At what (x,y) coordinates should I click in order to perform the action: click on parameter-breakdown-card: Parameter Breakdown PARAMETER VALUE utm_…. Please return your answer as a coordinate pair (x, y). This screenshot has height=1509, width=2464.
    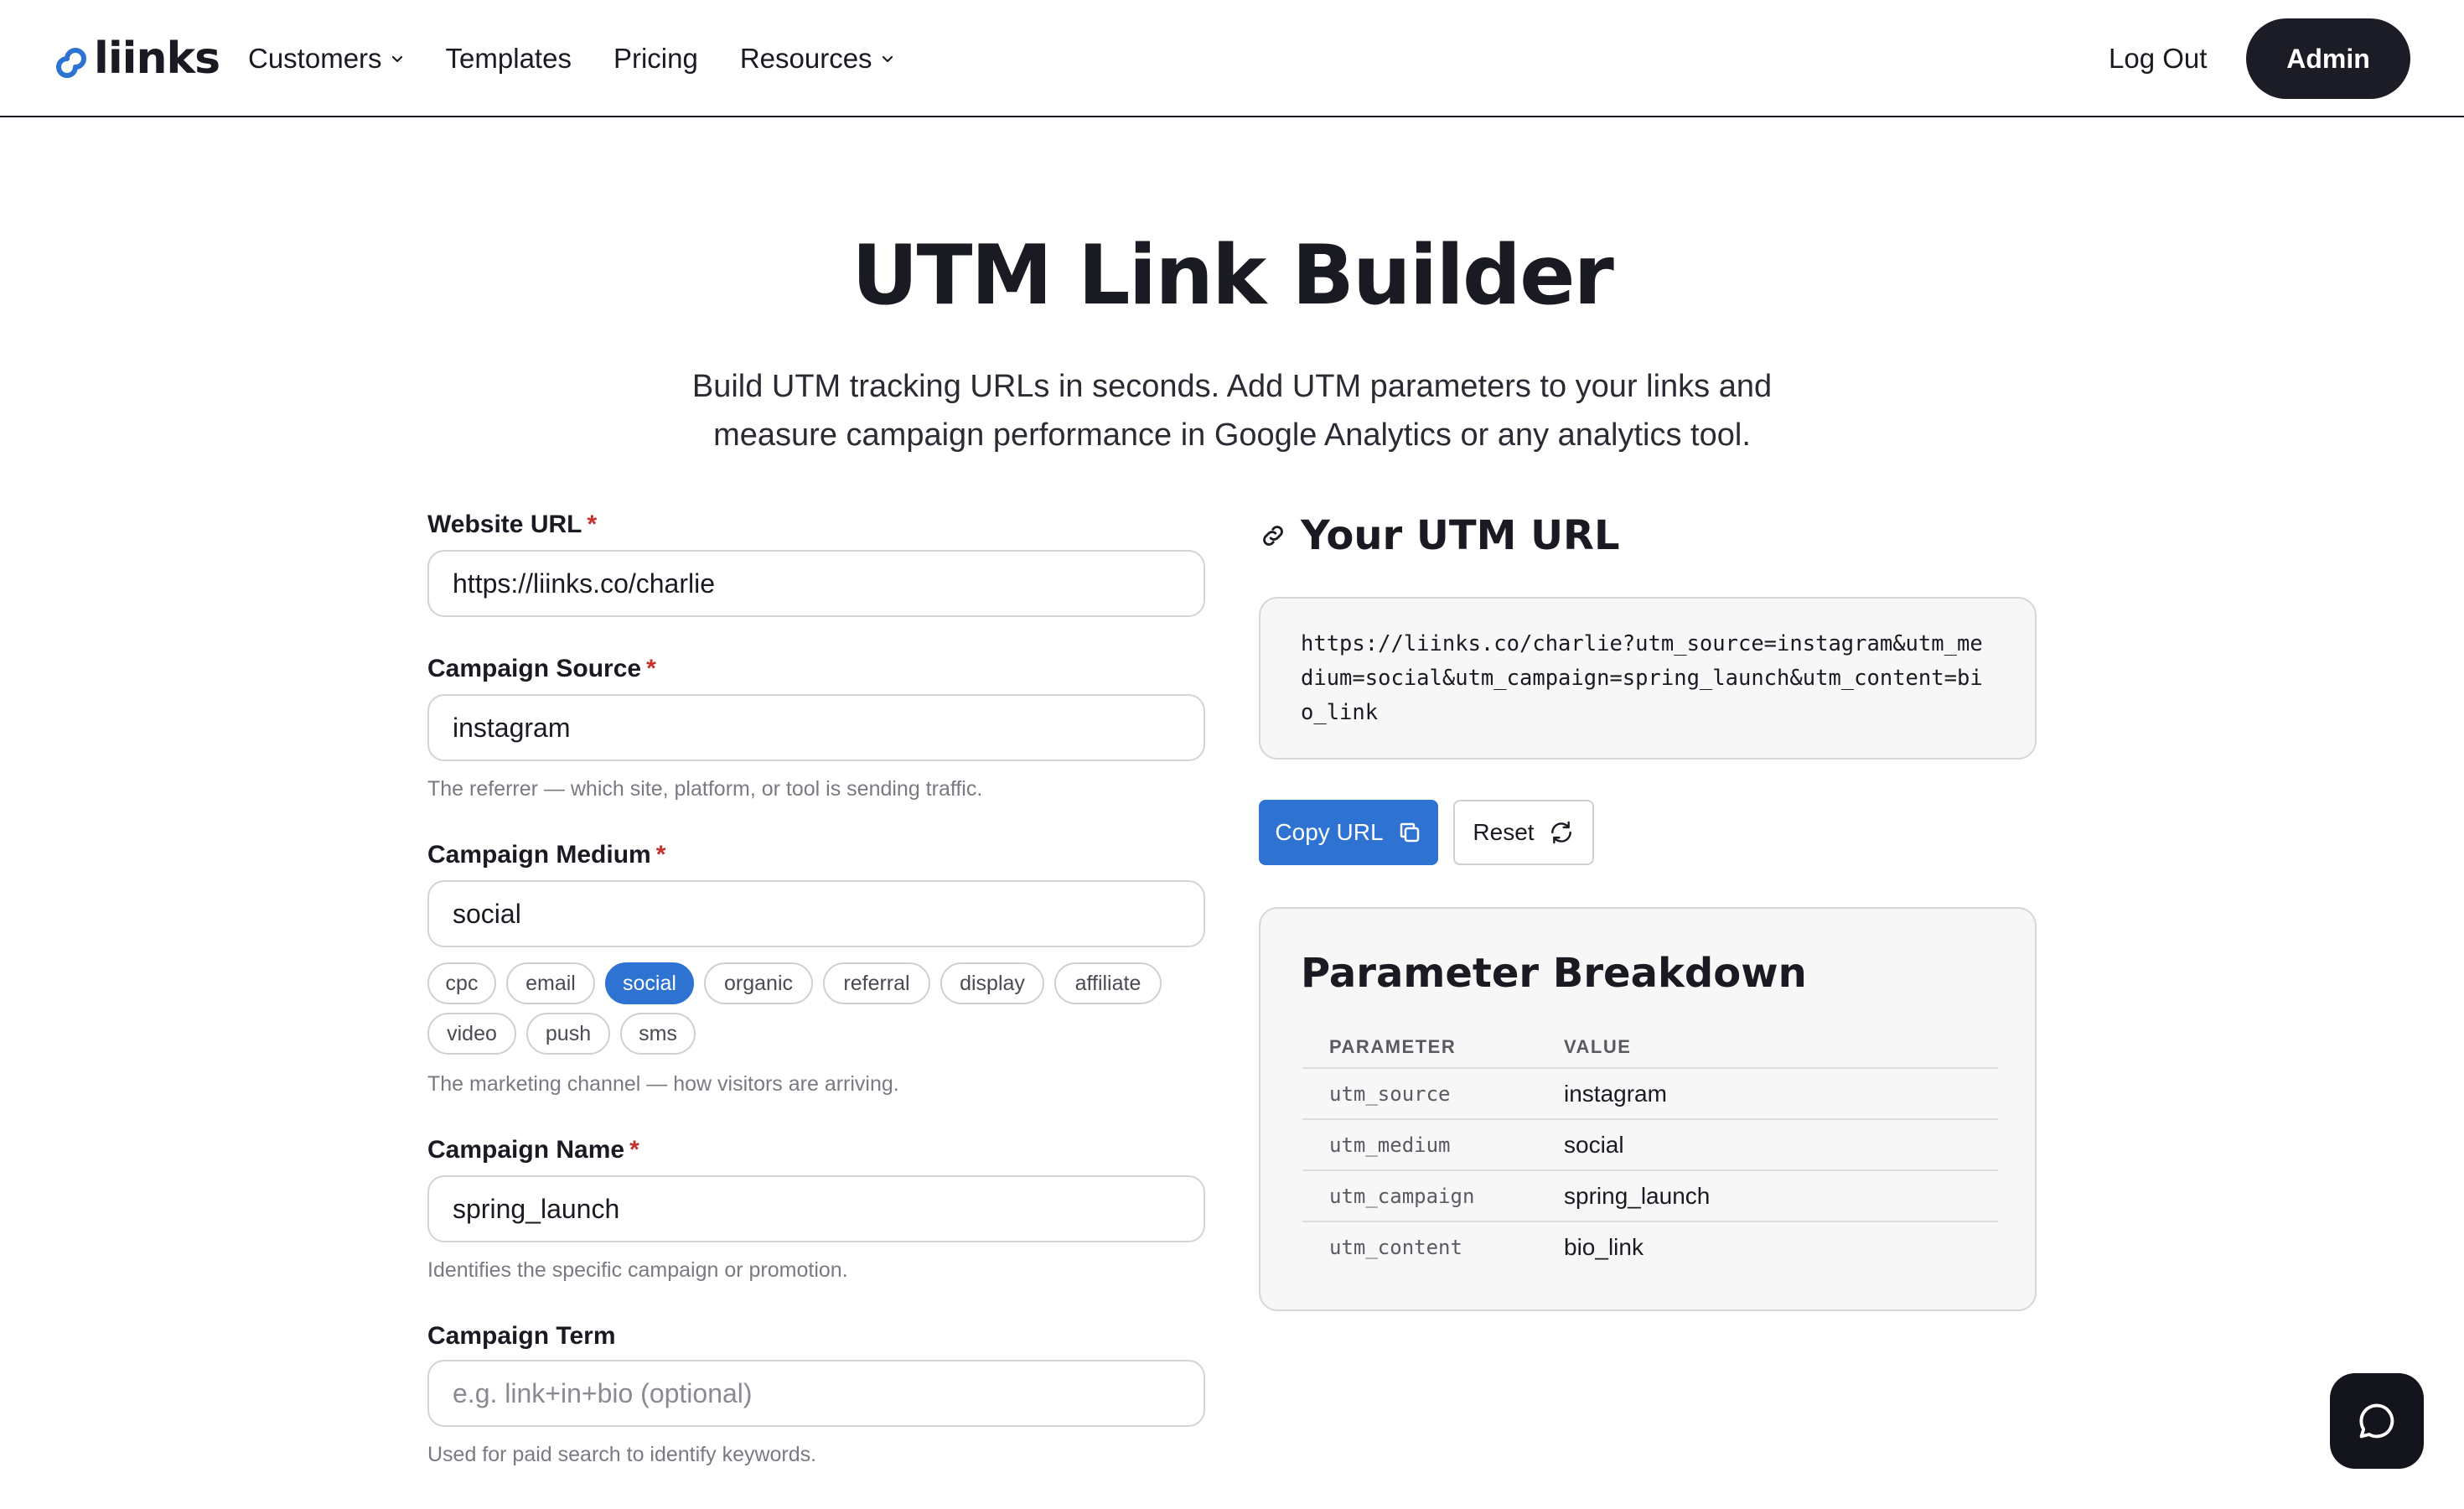
    Looking at the image, I should click on (1648, 1109).